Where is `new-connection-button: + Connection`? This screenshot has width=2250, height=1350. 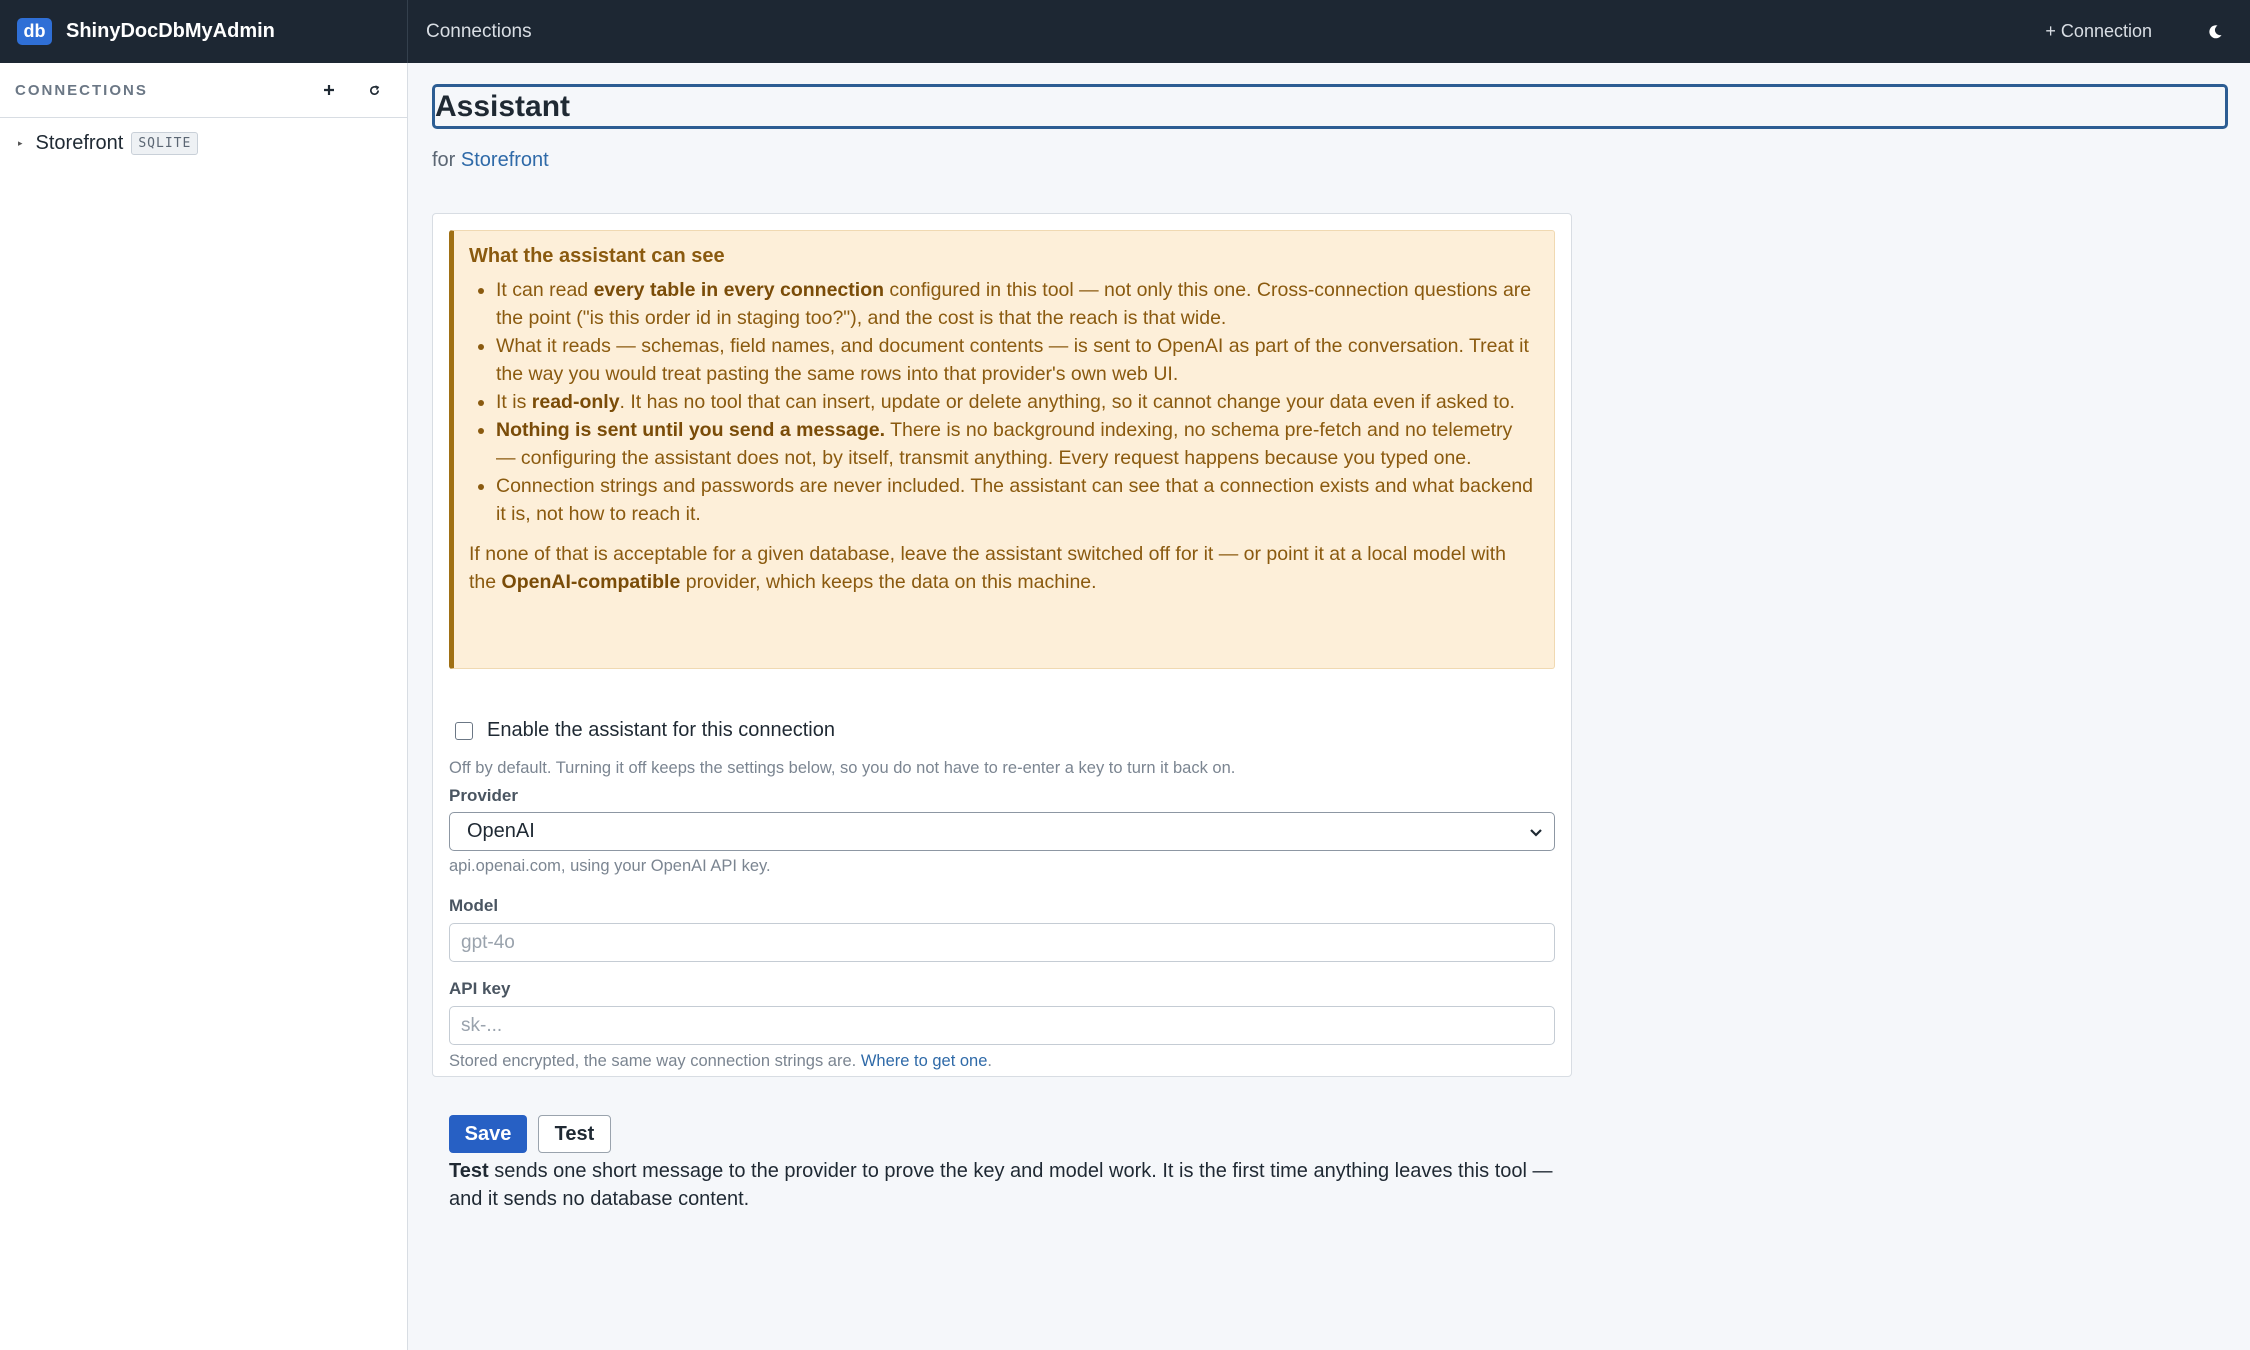 new-connection-button: + Connection is located at coordinates (2098, 31).